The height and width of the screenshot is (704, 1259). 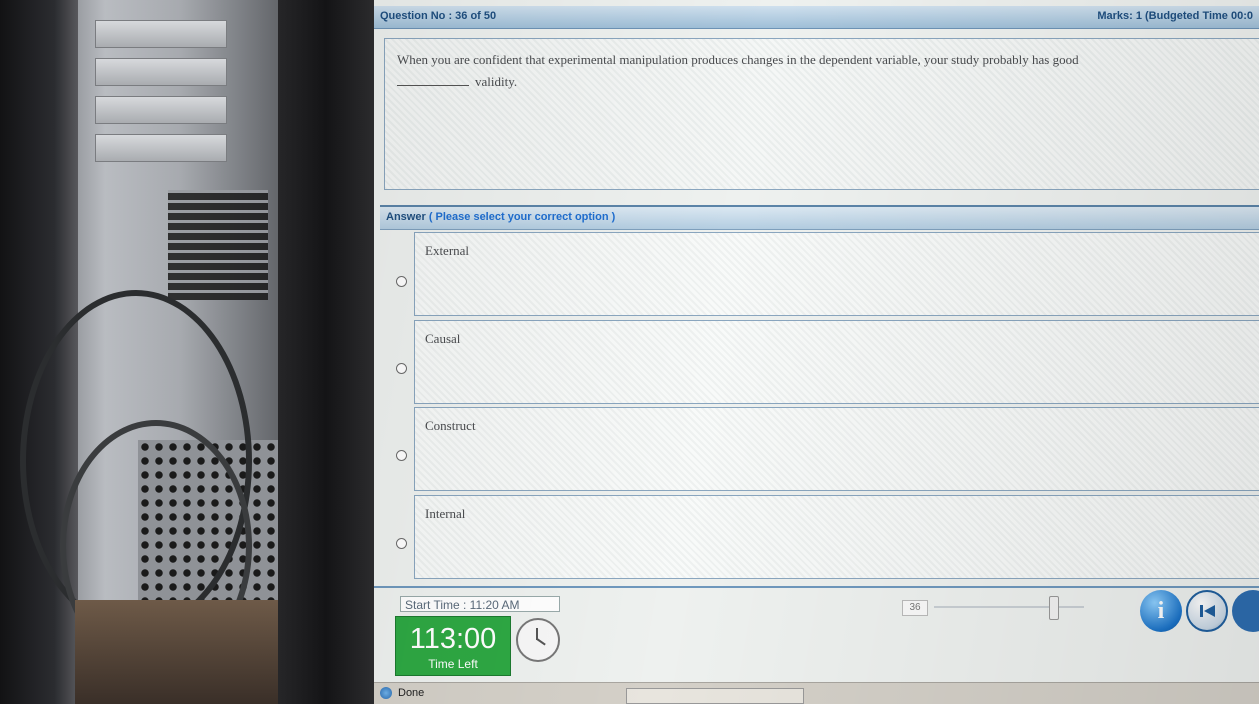 What do you see at coordinates (816, 693) in the screenshot?
I see `browser-statusbar: Done` at bounding box center [816, 693].